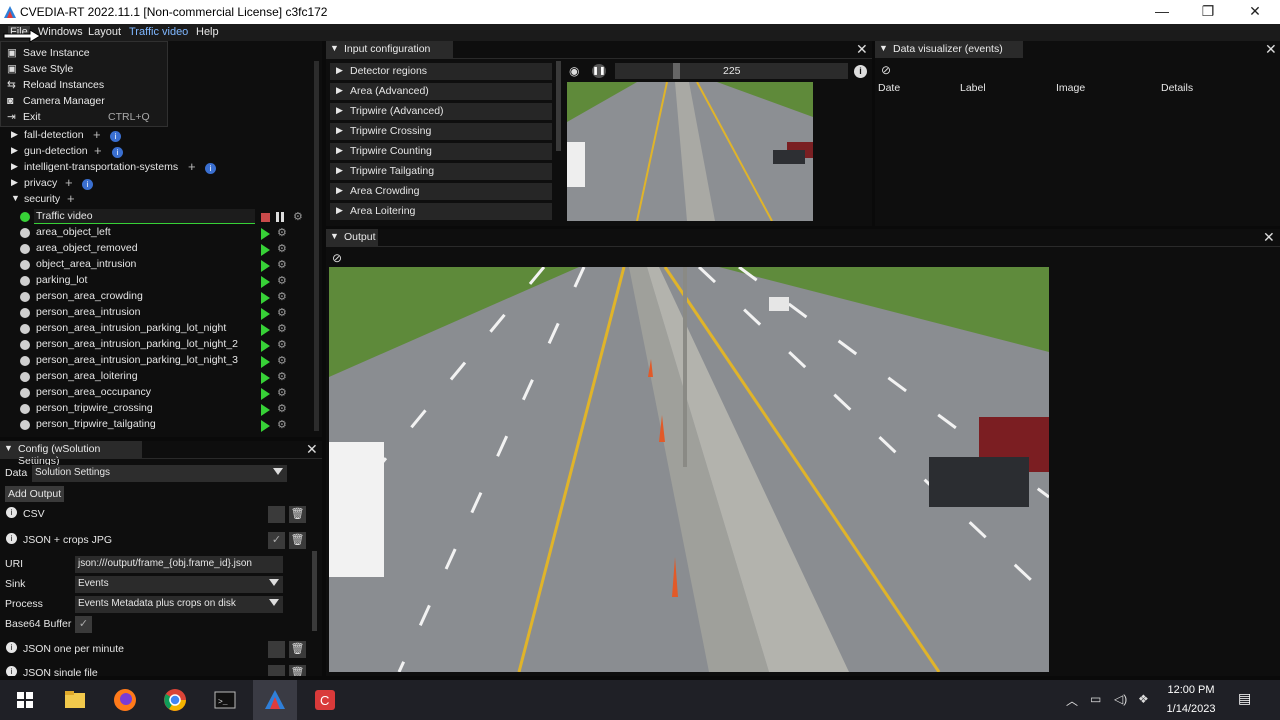 The width and height of the screenshot is (1280, 720). What do you see at coordinates (1072, 700) in the screenshot?
I see `chevron-up-icon: ︿` at bounding box center [1072, 700].